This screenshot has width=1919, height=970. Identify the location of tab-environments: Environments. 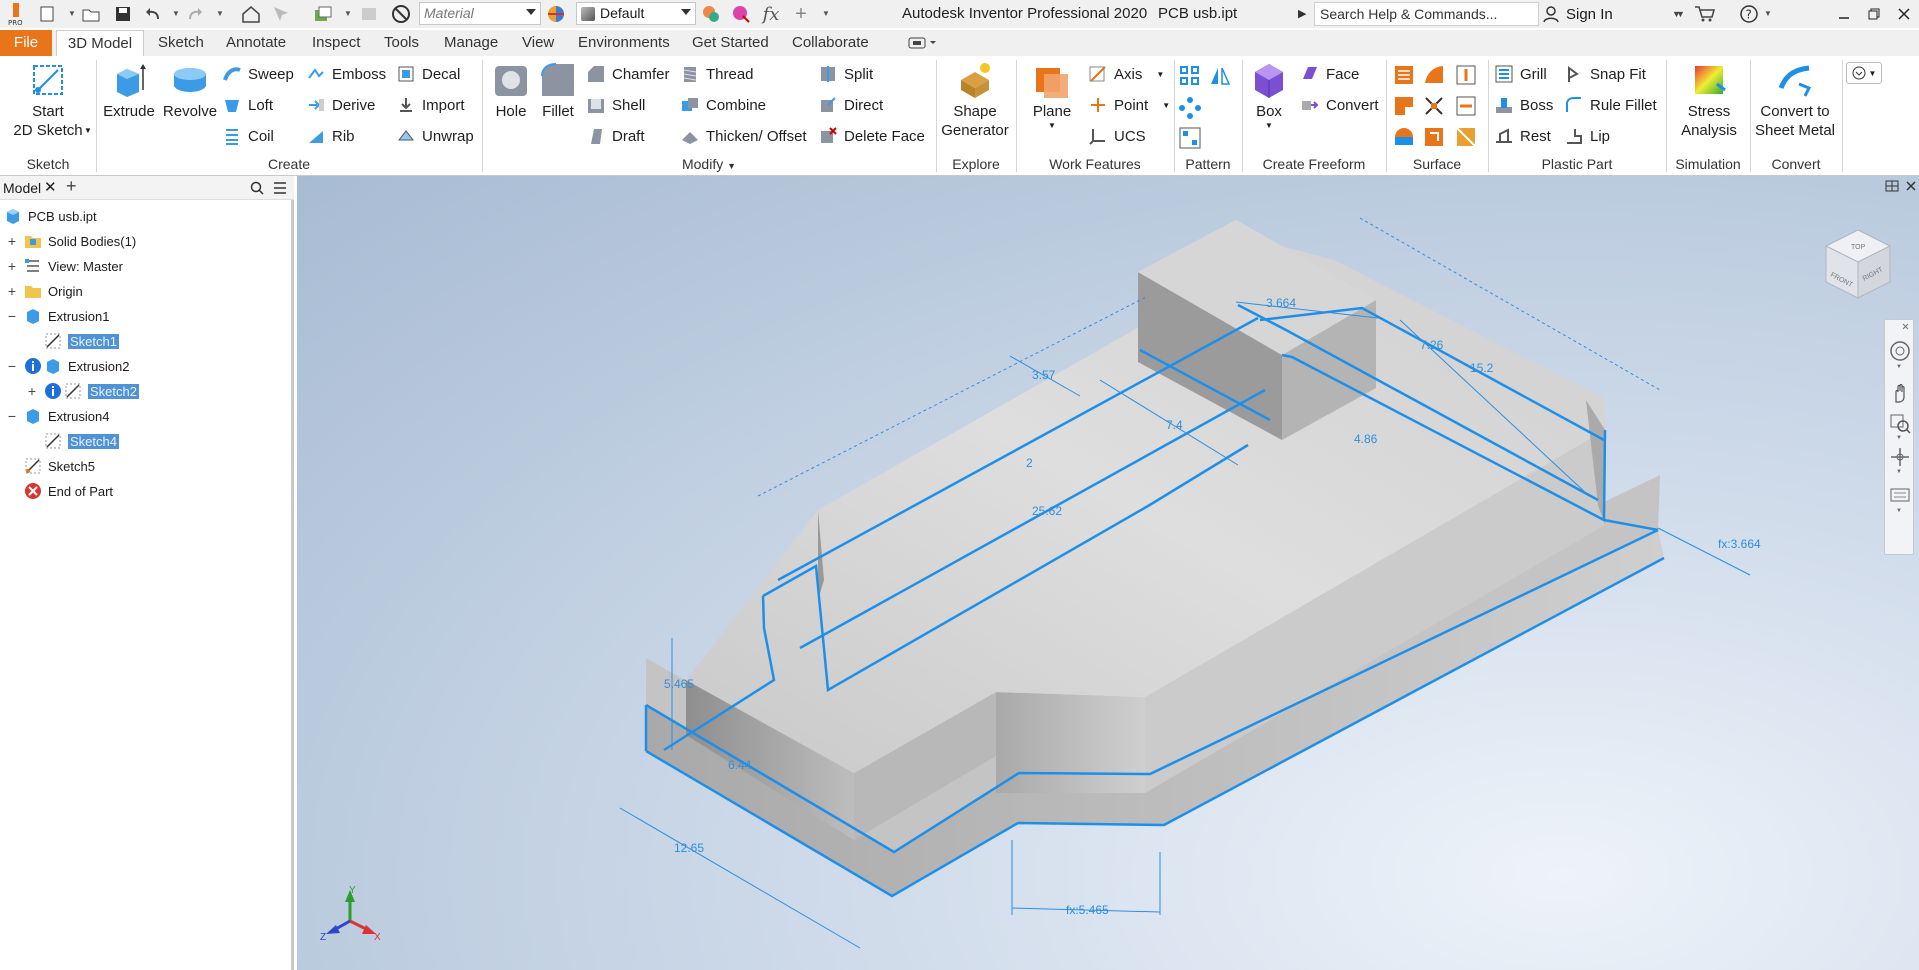
(624, 43).